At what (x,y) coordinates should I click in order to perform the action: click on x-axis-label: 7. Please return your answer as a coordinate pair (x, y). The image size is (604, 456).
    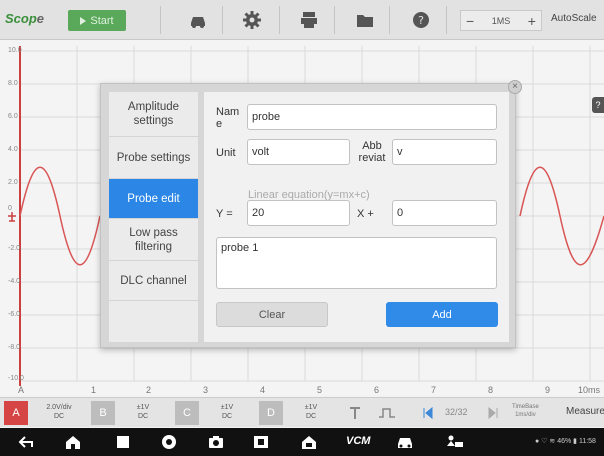
    Looking at the image, I should click on (434, 390).